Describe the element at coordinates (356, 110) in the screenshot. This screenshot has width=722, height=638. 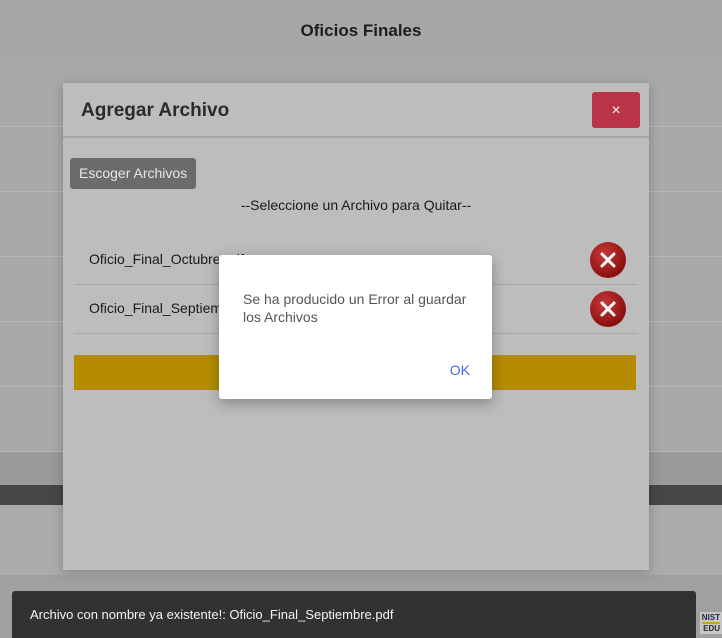
I see `modal-header: Agregar Archivo ×` at that location.